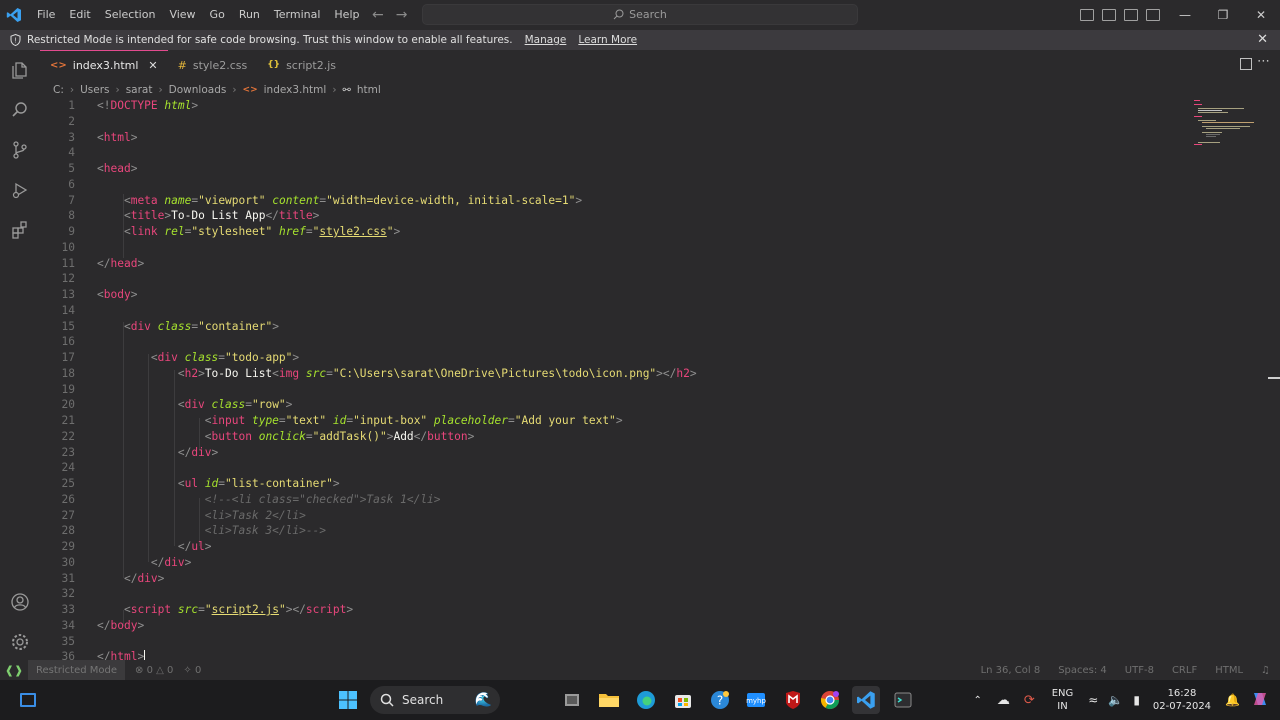 The width and height of the screenshot is (1280, 720). Describe the element at coordinates (297, 15) in the screenshot. I see `menu-terminal: Terminal` at that location.